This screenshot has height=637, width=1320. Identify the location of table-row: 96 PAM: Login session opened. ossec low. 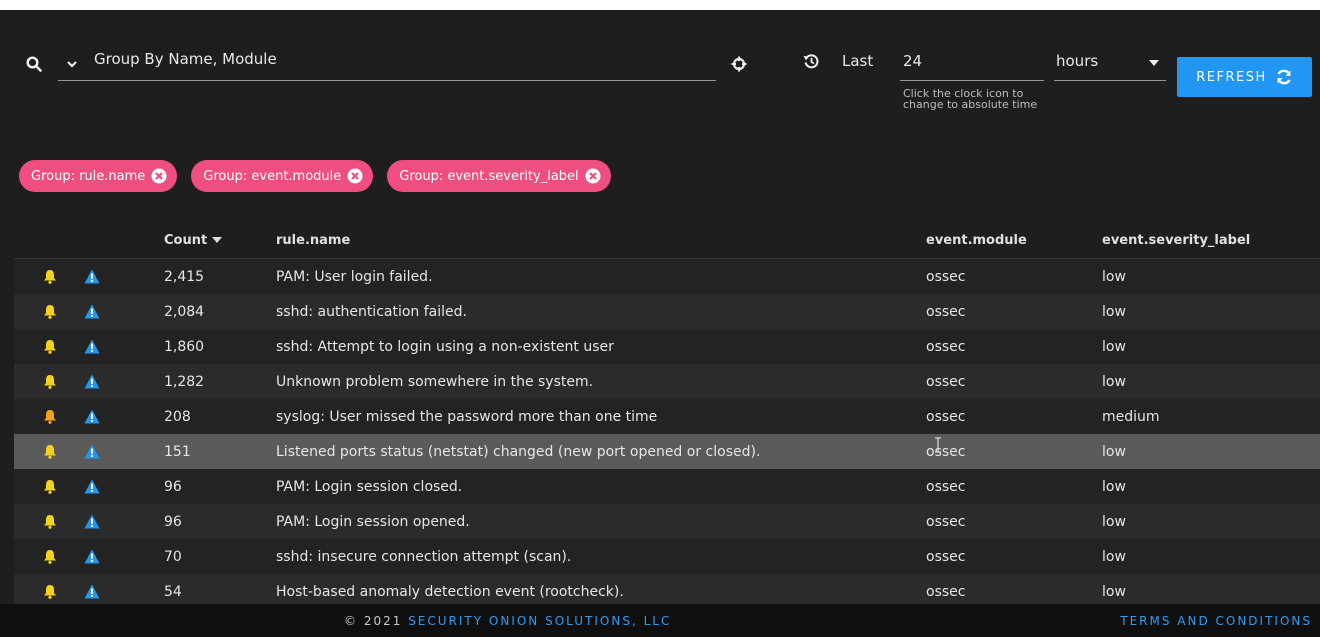
(667, 521).